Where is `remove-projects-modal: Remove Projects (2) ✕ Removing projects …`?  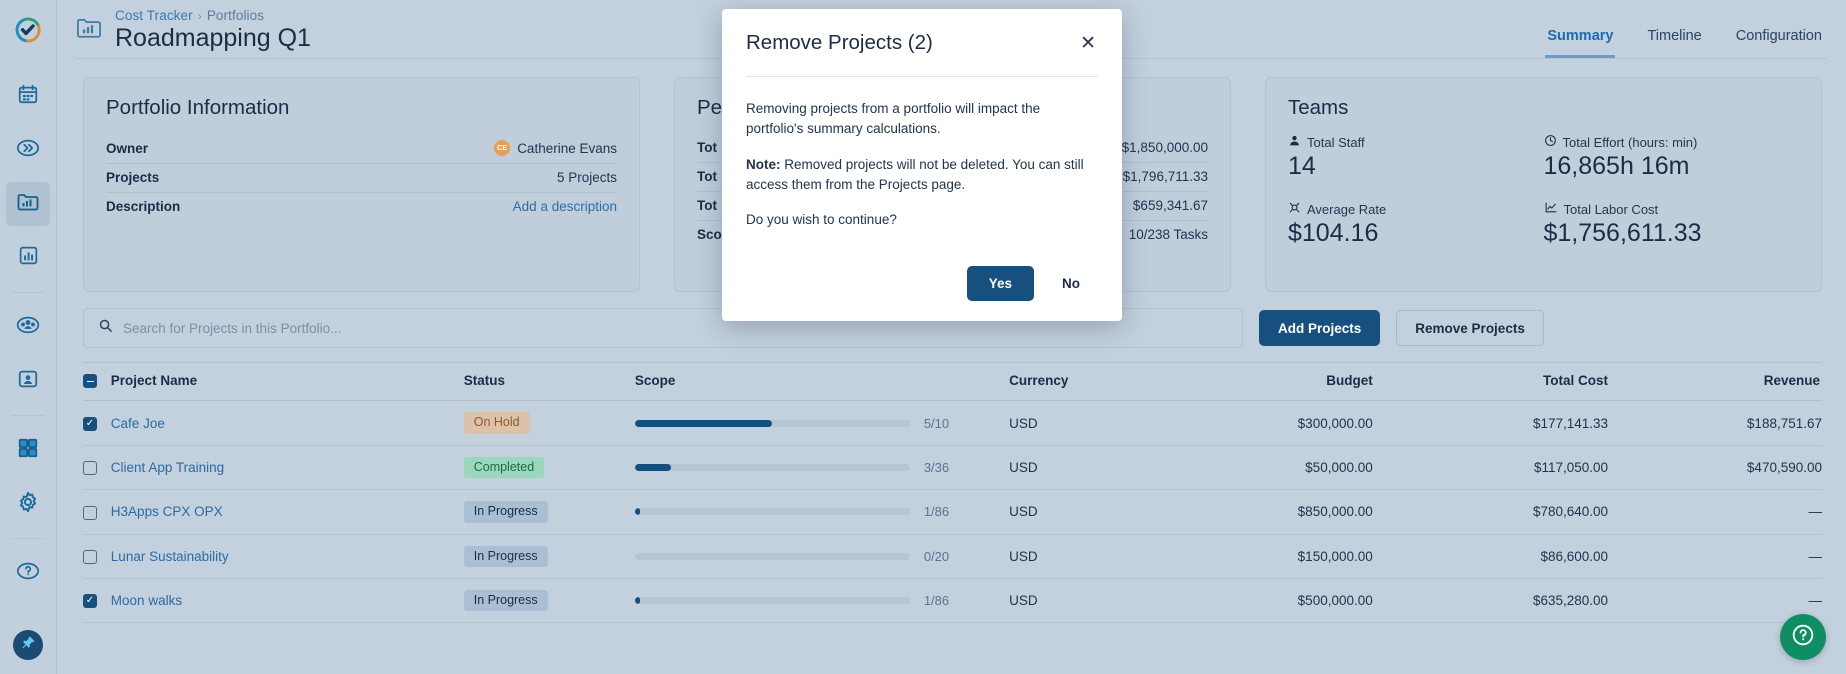 remove-projects-modal: Remove Projects (2) ✕ Removing projects … is located at coordinates (922, 165).